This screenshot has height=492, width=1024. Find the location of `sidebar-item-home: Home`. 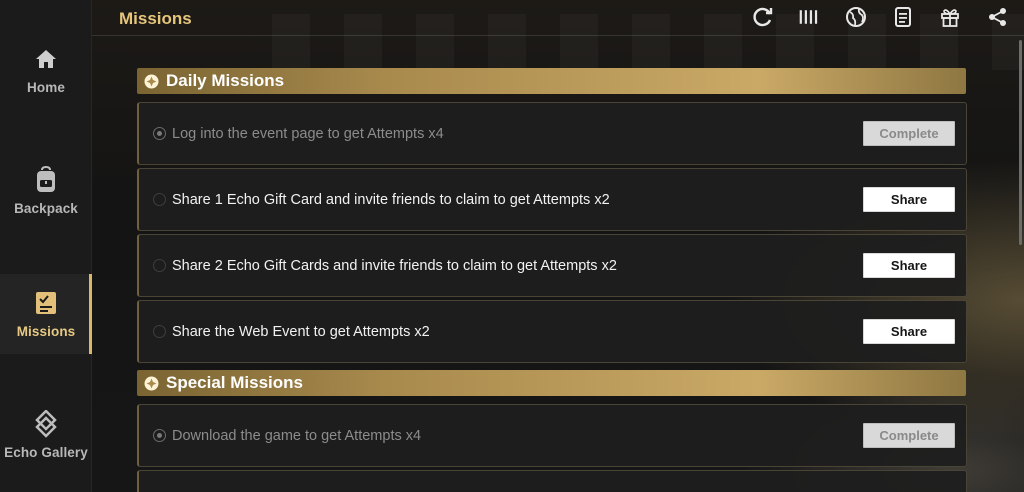

sidebar-item-home: Home is located at coordinates (46, 70).